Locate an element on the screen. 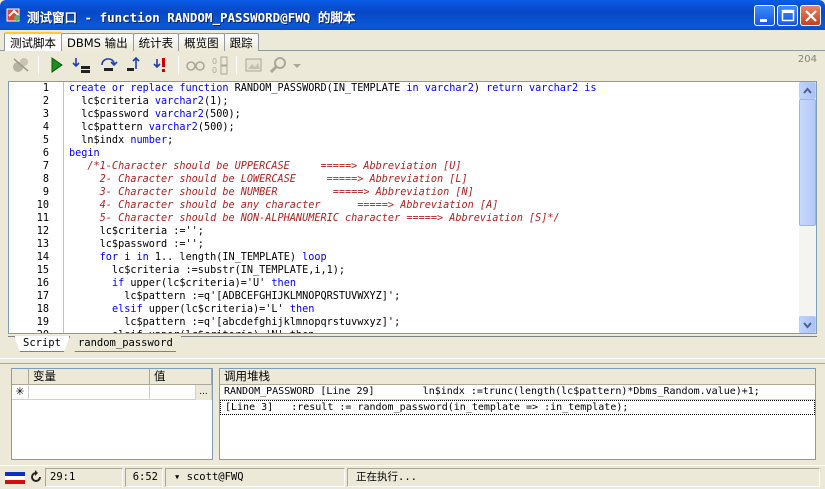 The height and width of the screenshot is (489, 825). code-keyword: for is located at coordinates (109, 257).